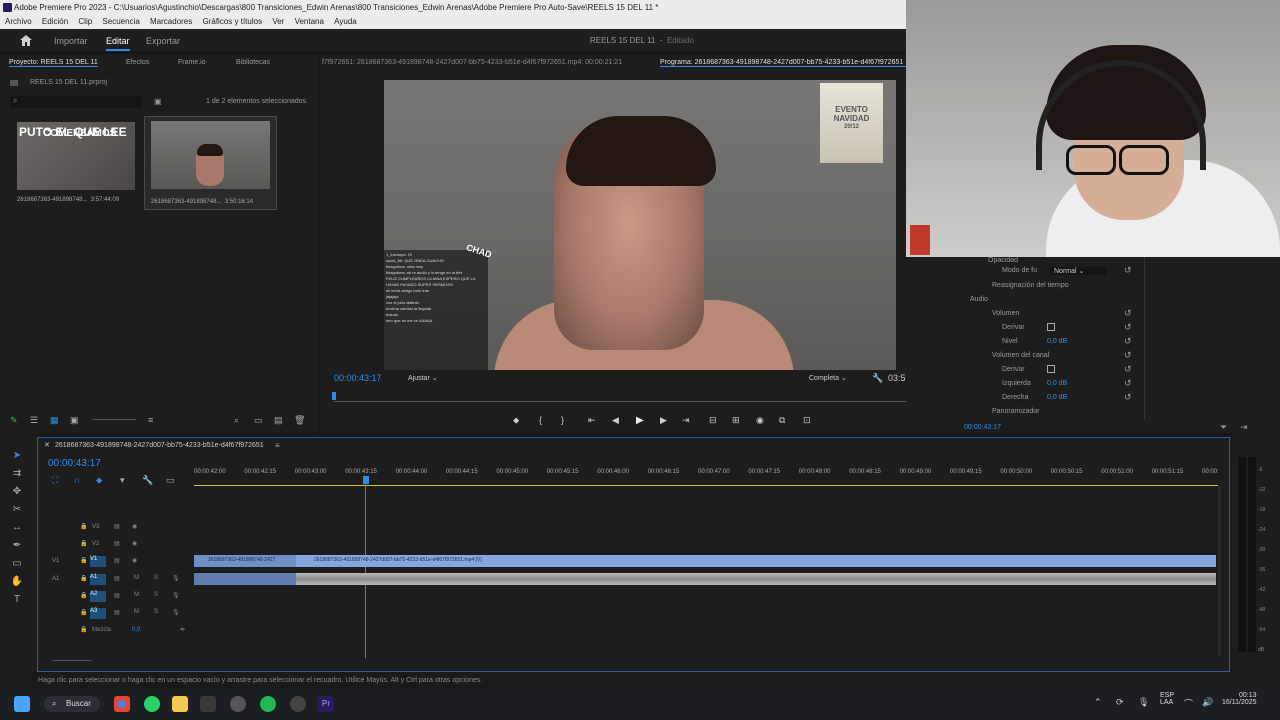 The width and height of the screenshot is (1280, 720). I want to click on app-icon, so click(208, 704).